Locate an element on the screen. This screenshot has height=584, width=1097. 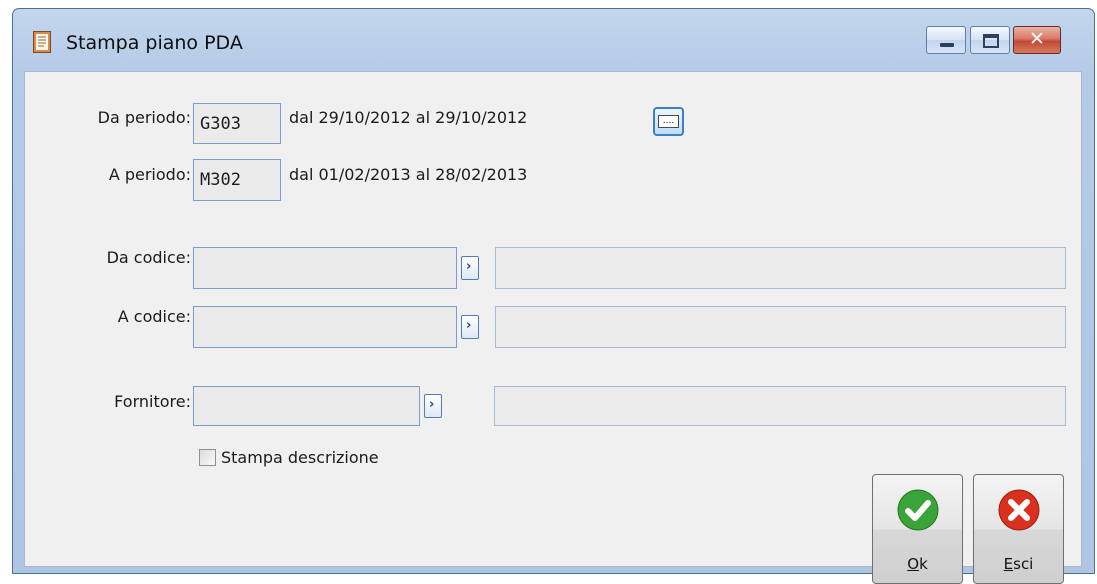
close-window-button: ✕ is located at coordinates (1037, 40).